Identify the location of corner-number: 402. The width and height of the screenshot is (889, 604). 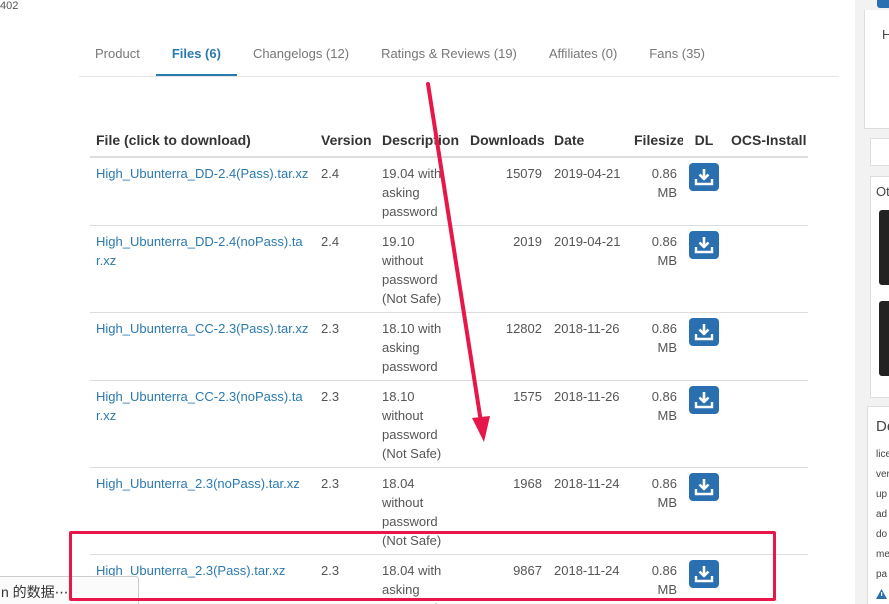
(9, 6).